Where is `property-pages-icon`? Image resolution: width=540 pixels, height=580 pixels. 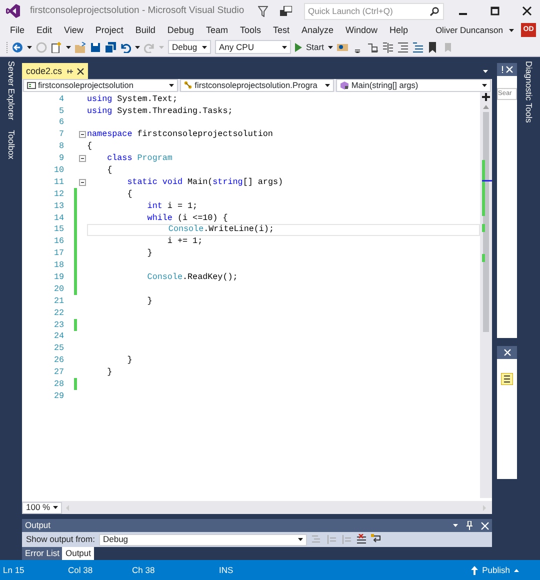 property-pages-icon is located at coordinates (507, 379).